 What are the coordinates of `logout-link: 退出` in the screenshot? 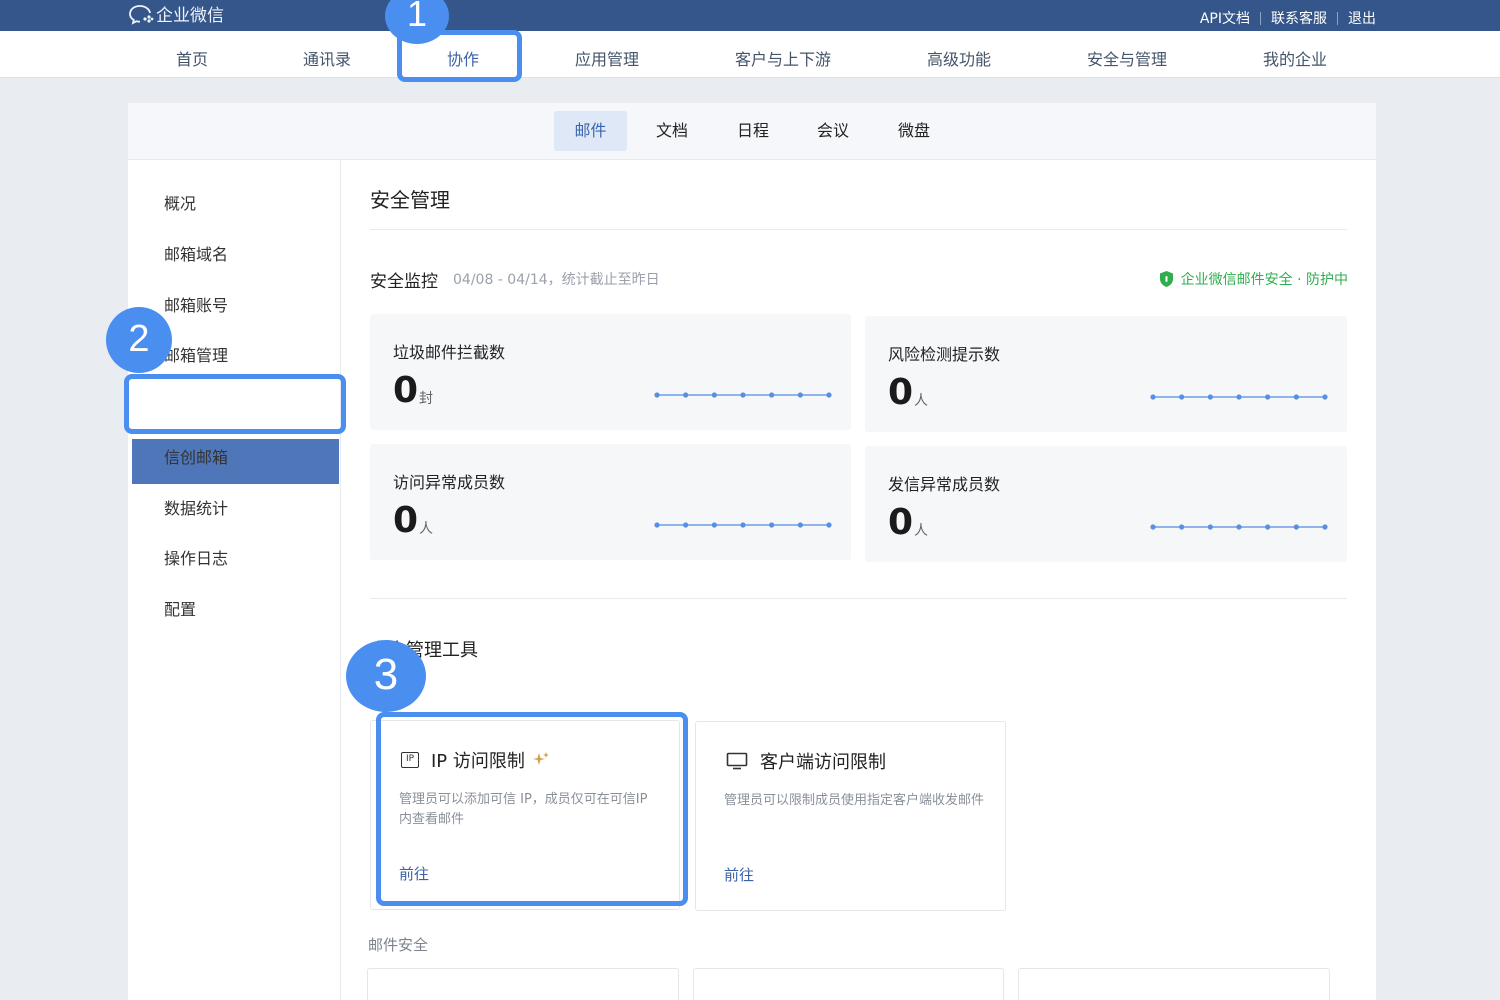 It's located at (1362, 18).